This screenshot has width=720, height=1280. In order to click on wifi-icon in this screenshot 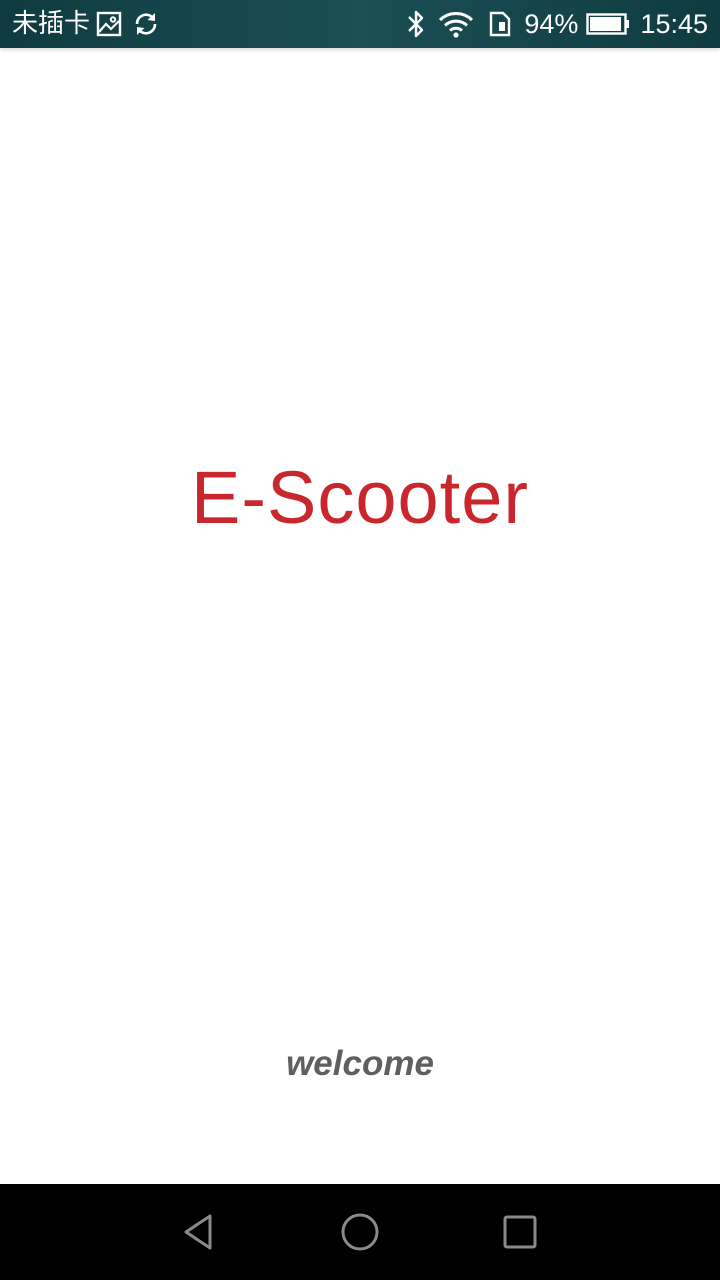, I will do `click(456, 24)`.